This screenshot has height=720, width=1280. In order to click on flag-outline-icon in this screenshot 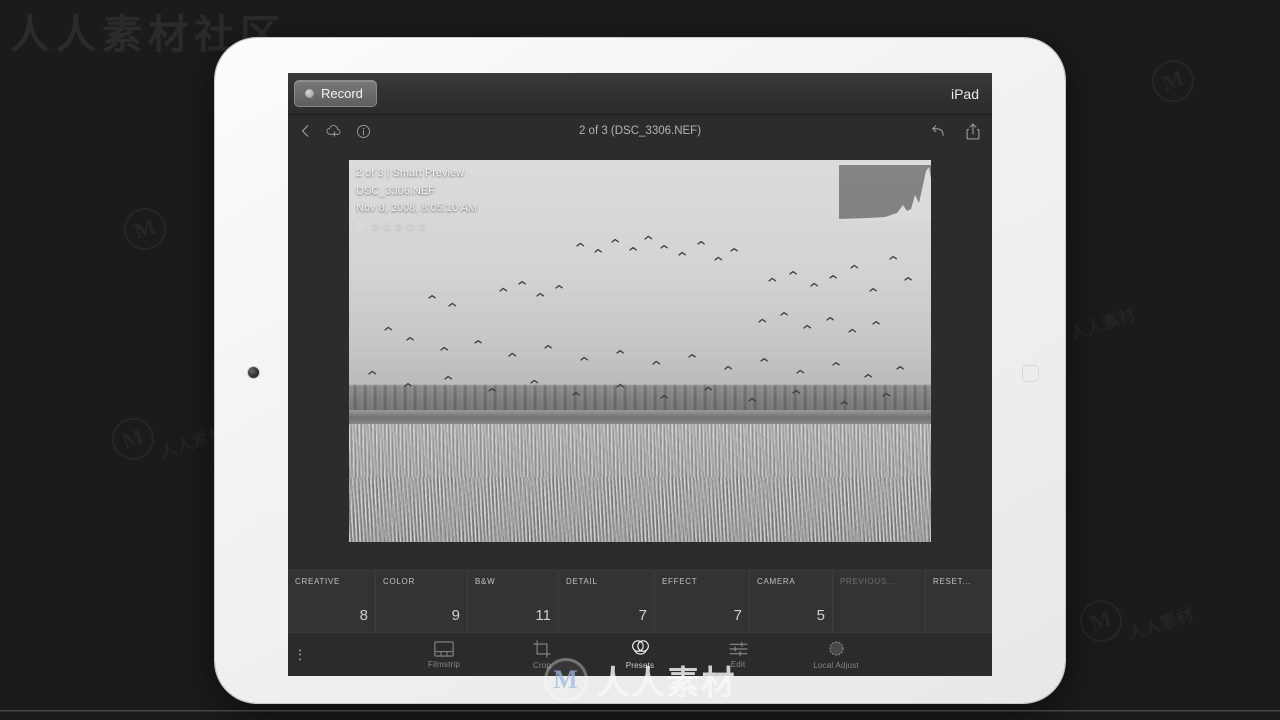, I will do `click(360, 227)`.